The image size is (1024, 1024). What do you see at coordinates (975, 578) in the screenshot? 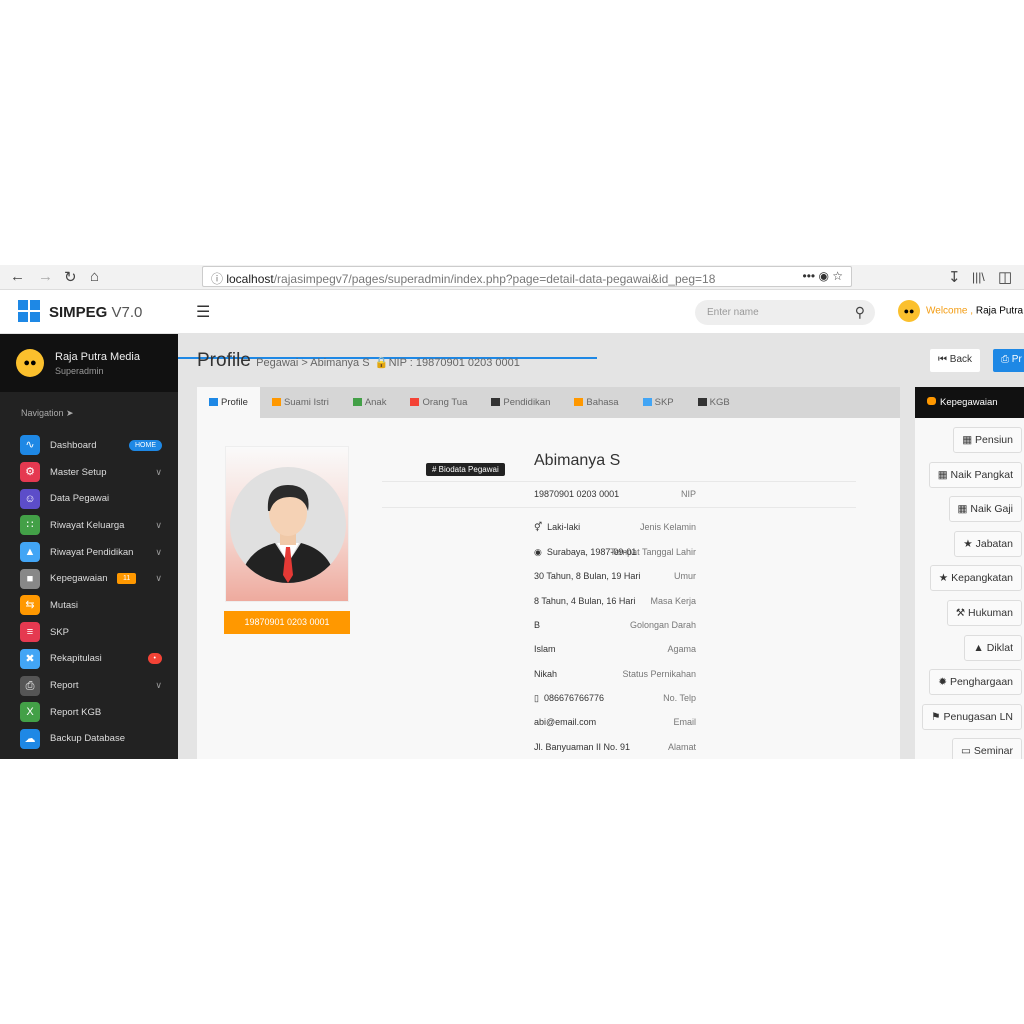
I see `kepangkatan-button: ★ Kepangkatan` at bounding box center [975, 578].